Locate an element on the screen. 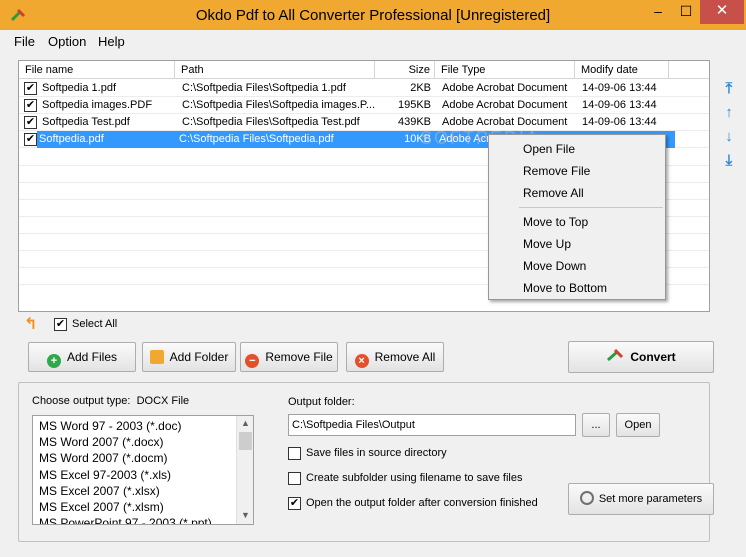 The width and height of the screenshot is (746, 557). convert-icon is located at coordinates (615, 355).